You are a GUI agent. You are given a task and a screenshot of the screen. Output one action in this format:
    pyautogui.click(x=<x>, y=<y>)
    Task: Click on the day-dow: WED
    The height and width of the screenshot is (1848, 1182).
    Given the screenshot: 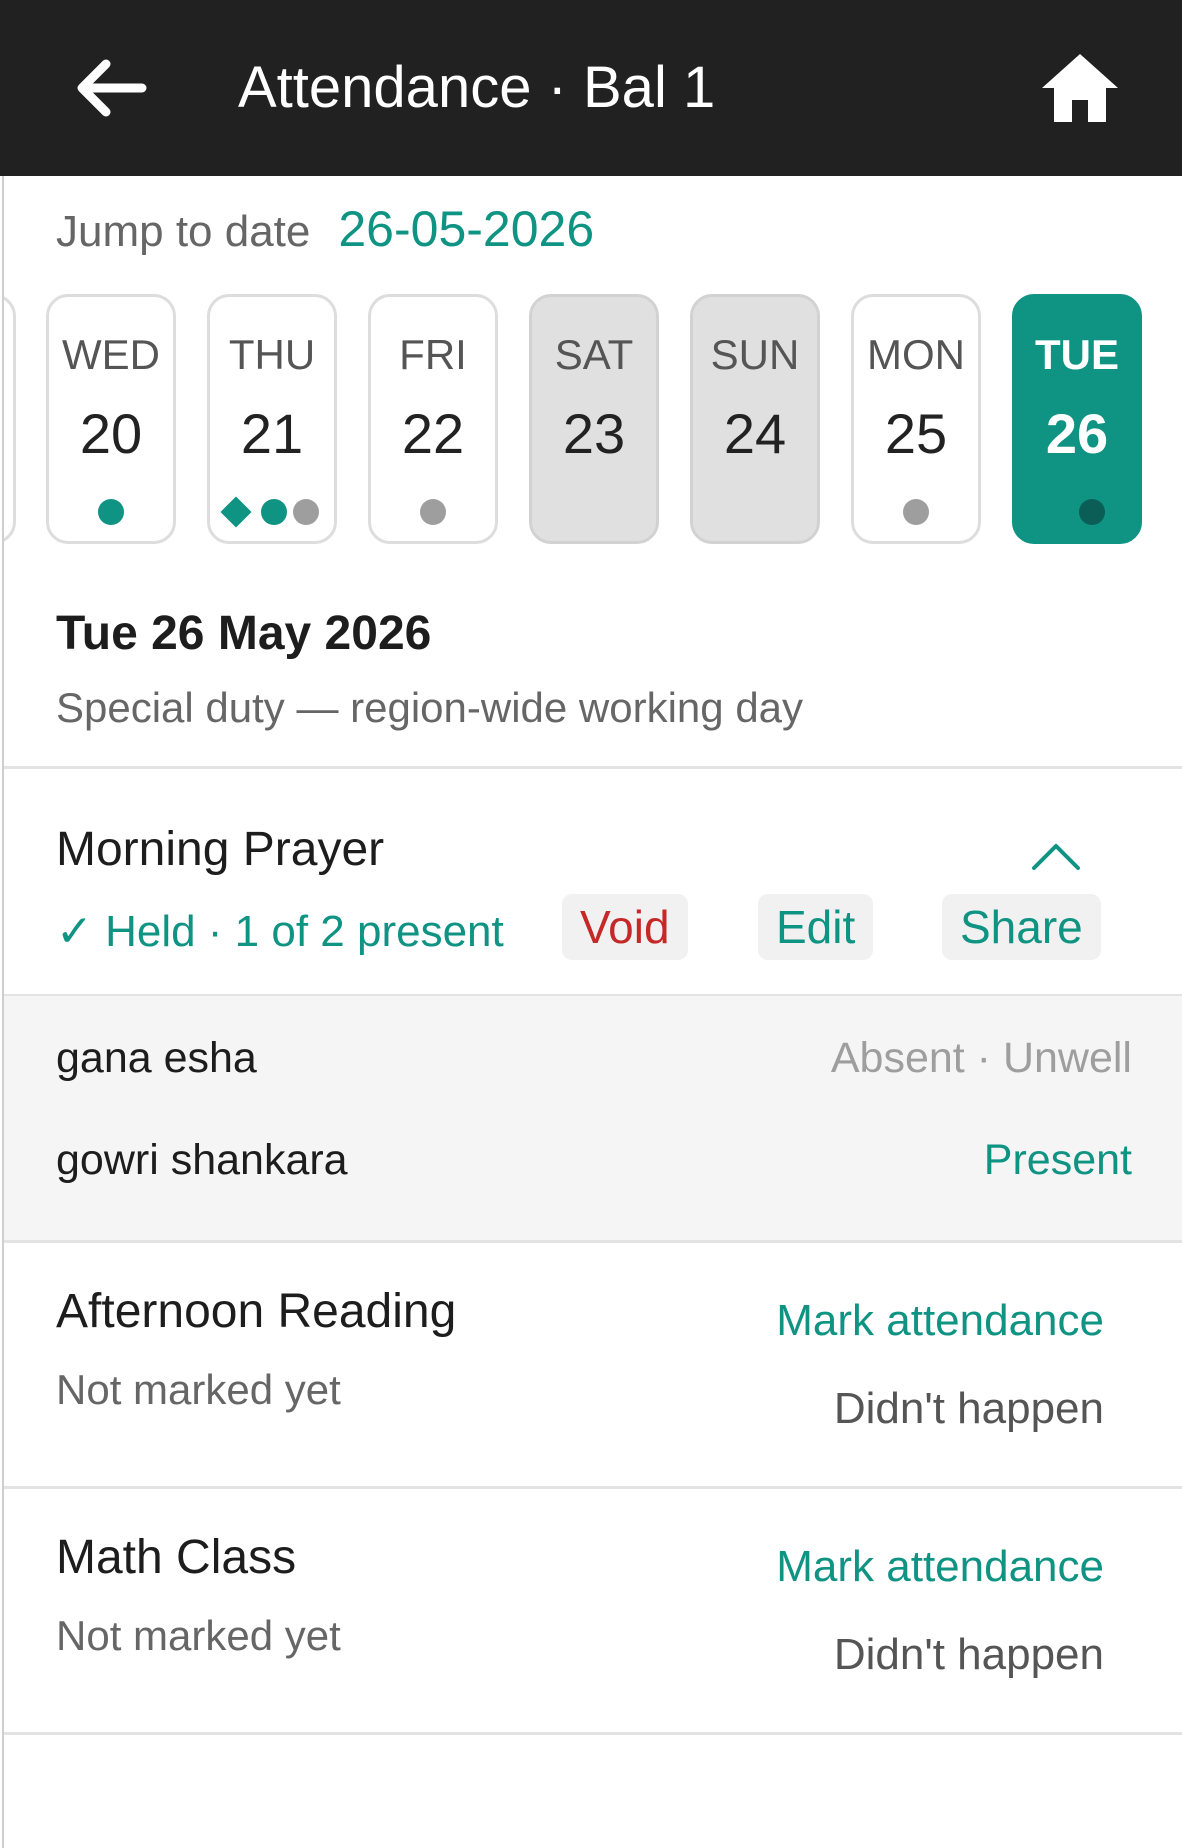 What is the action you would take?
    pyautogui.click(x=111, y=354)
    